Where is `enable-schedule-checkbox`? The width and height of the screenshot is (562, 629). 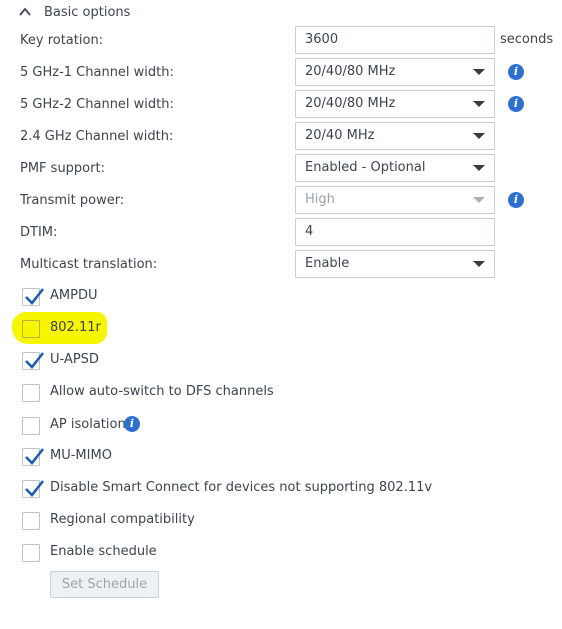 enable-schedule-checkbox is located at coordinates (31, 553).